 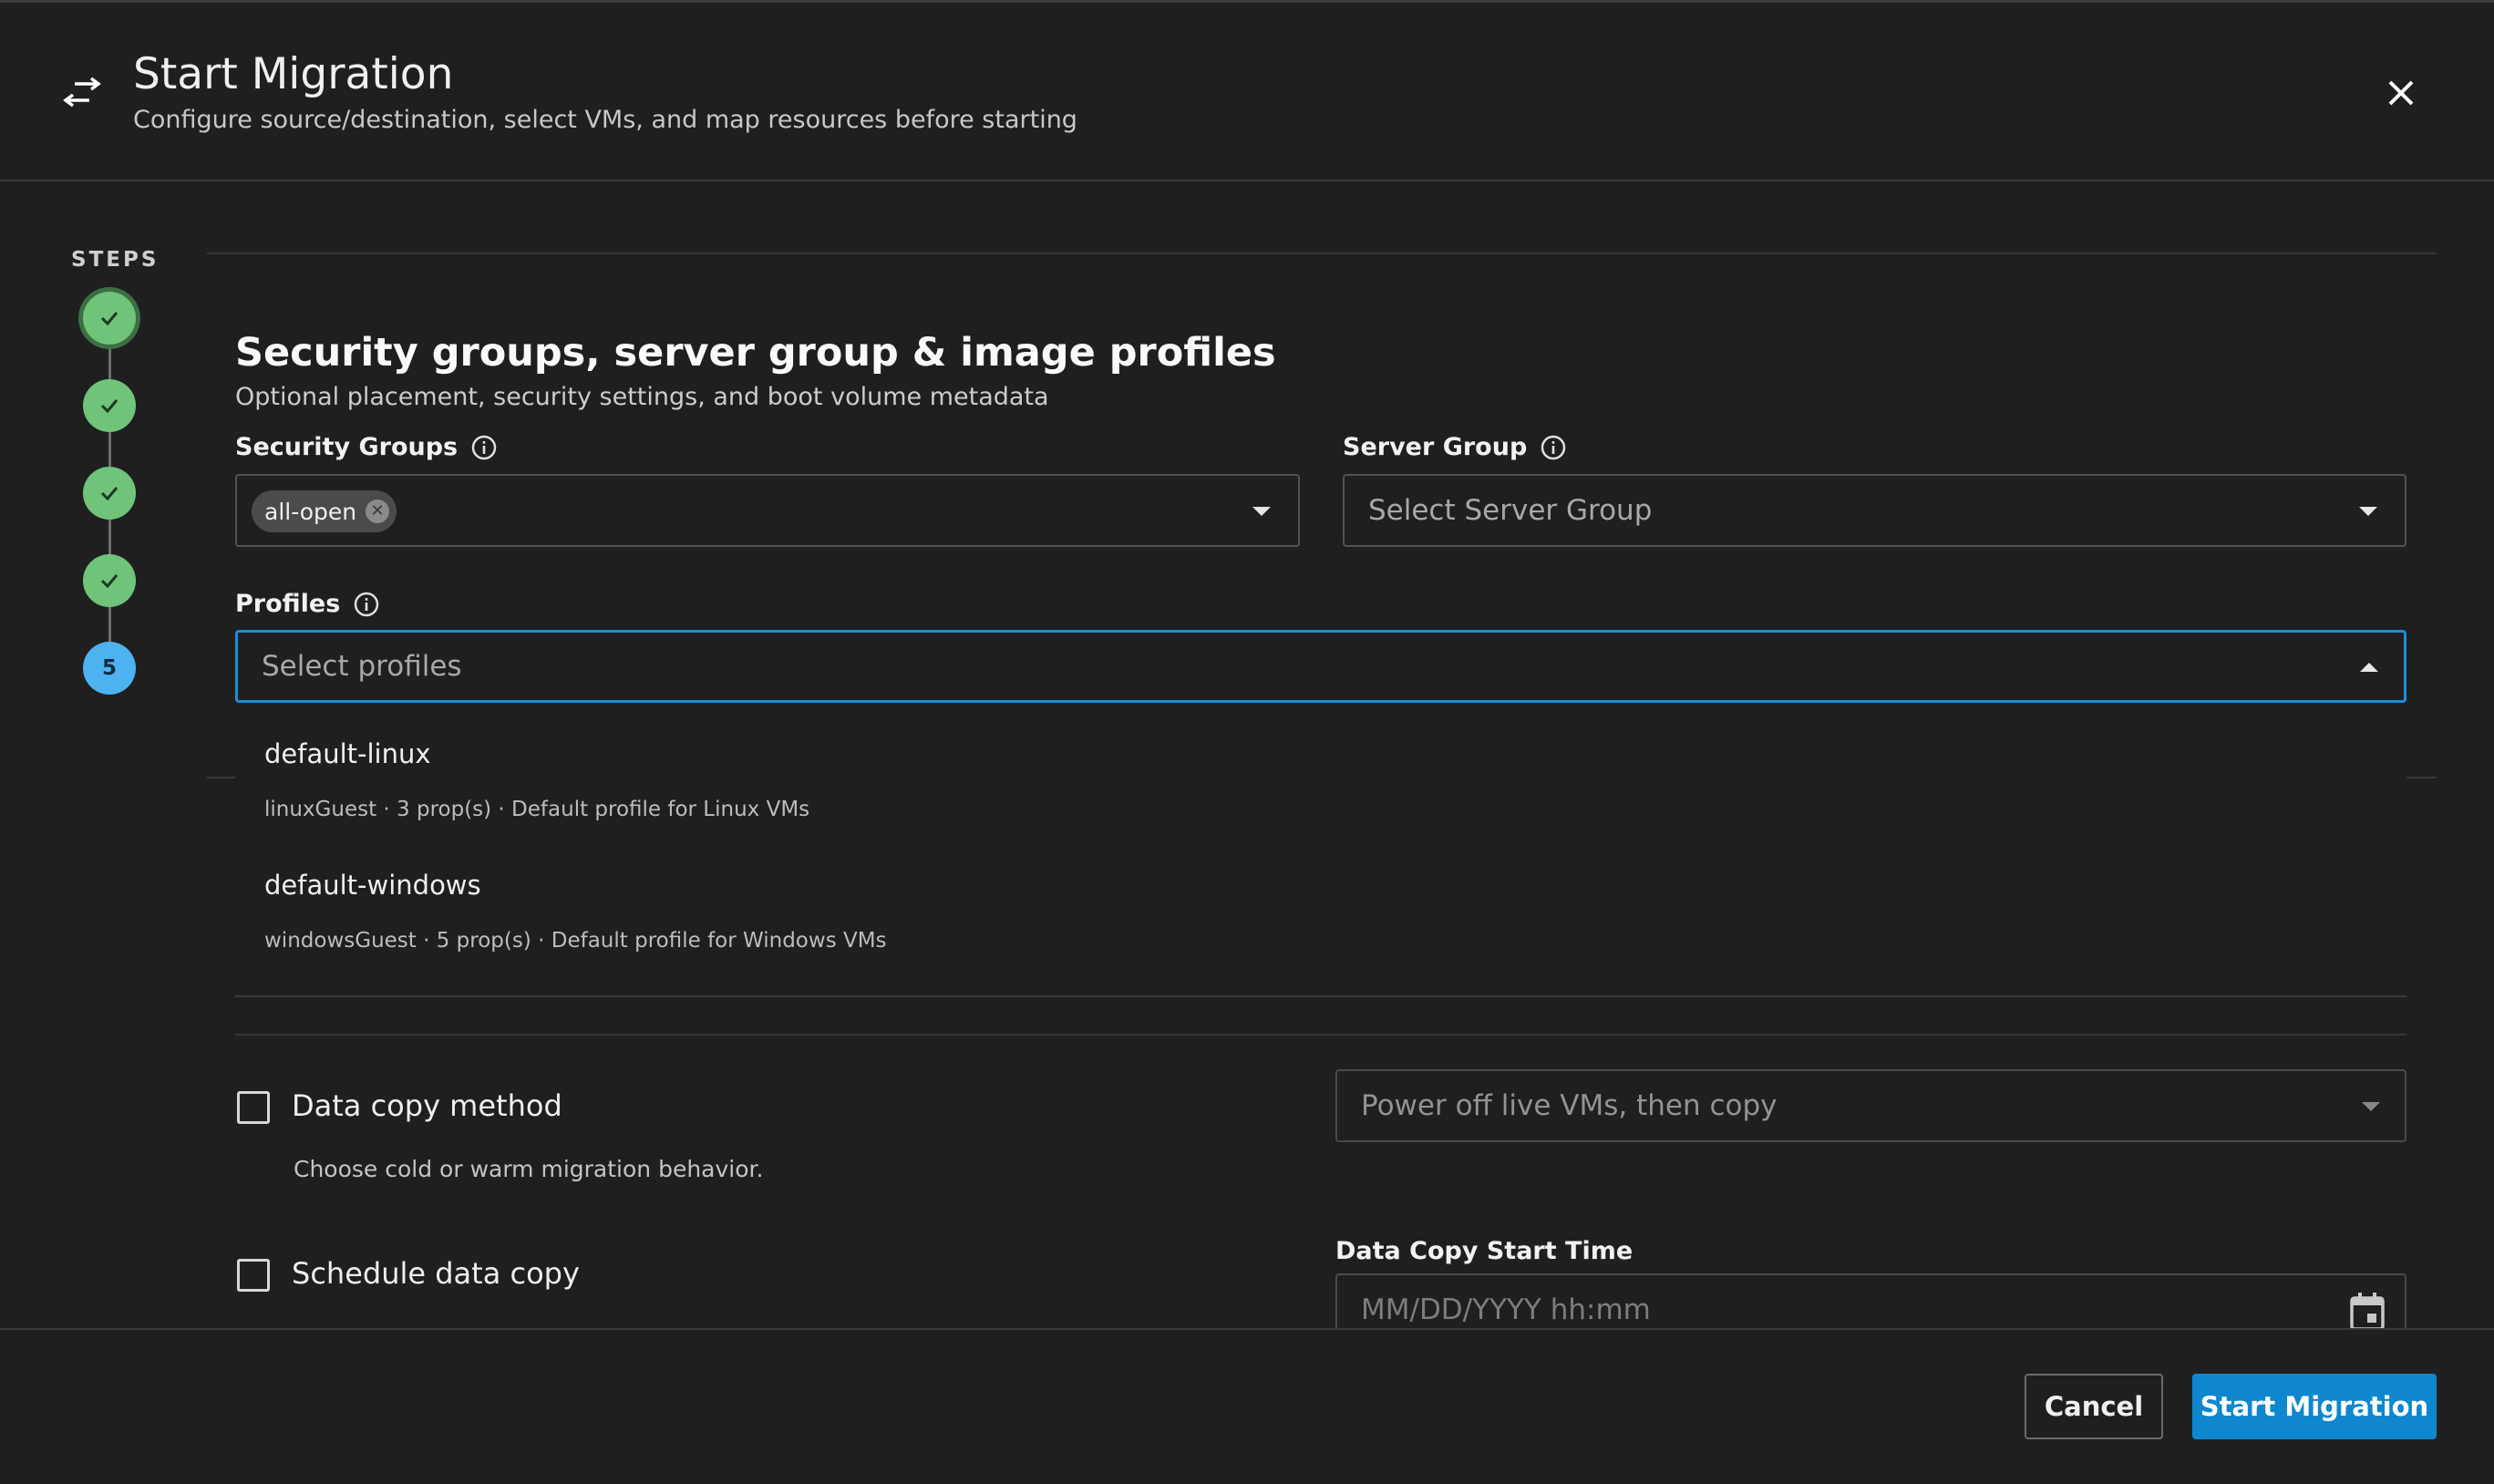 I want to click on step-2-complete, so click(x=110, y=405).